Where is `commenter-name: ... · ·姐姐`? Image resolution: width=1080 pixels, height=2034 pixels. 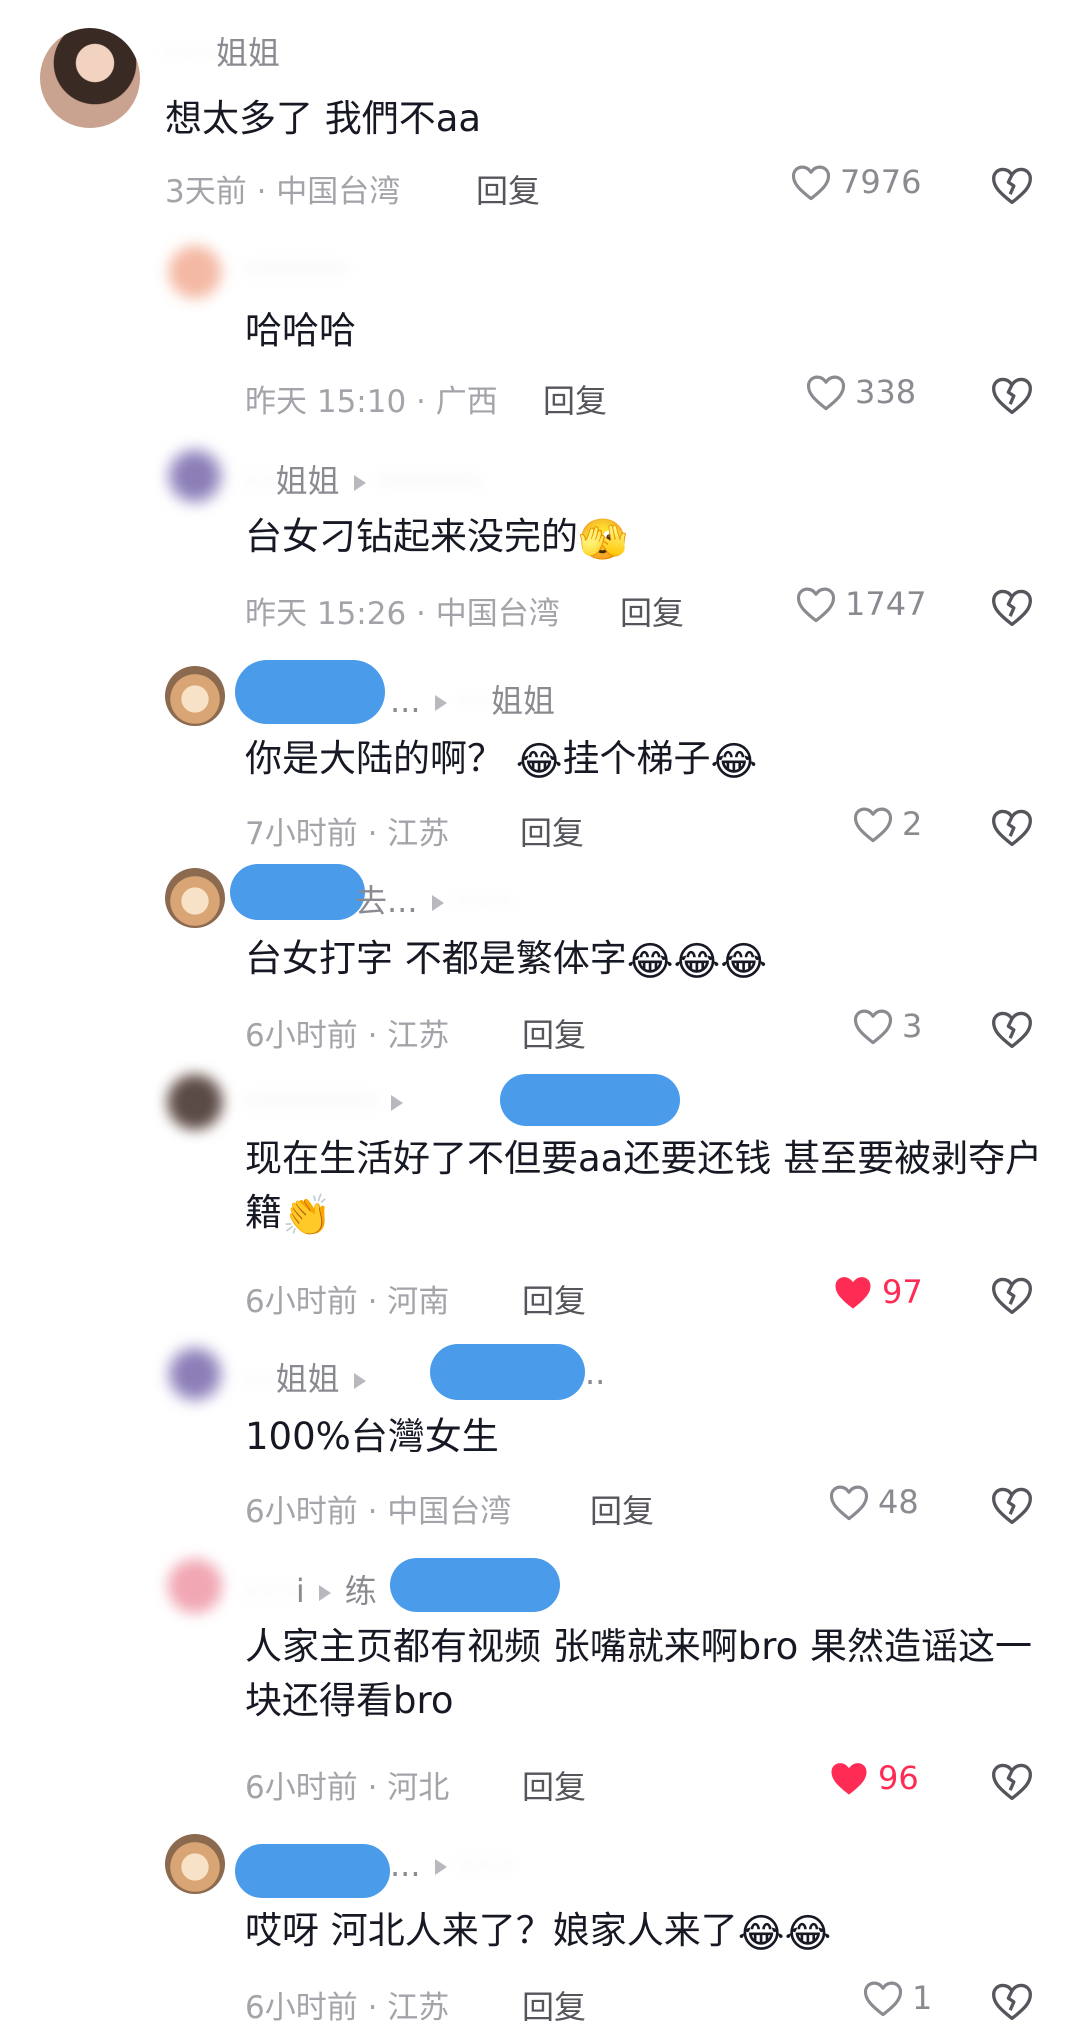 commenter-name: ... · ·姐姐 is located at coordinates (472, 699).